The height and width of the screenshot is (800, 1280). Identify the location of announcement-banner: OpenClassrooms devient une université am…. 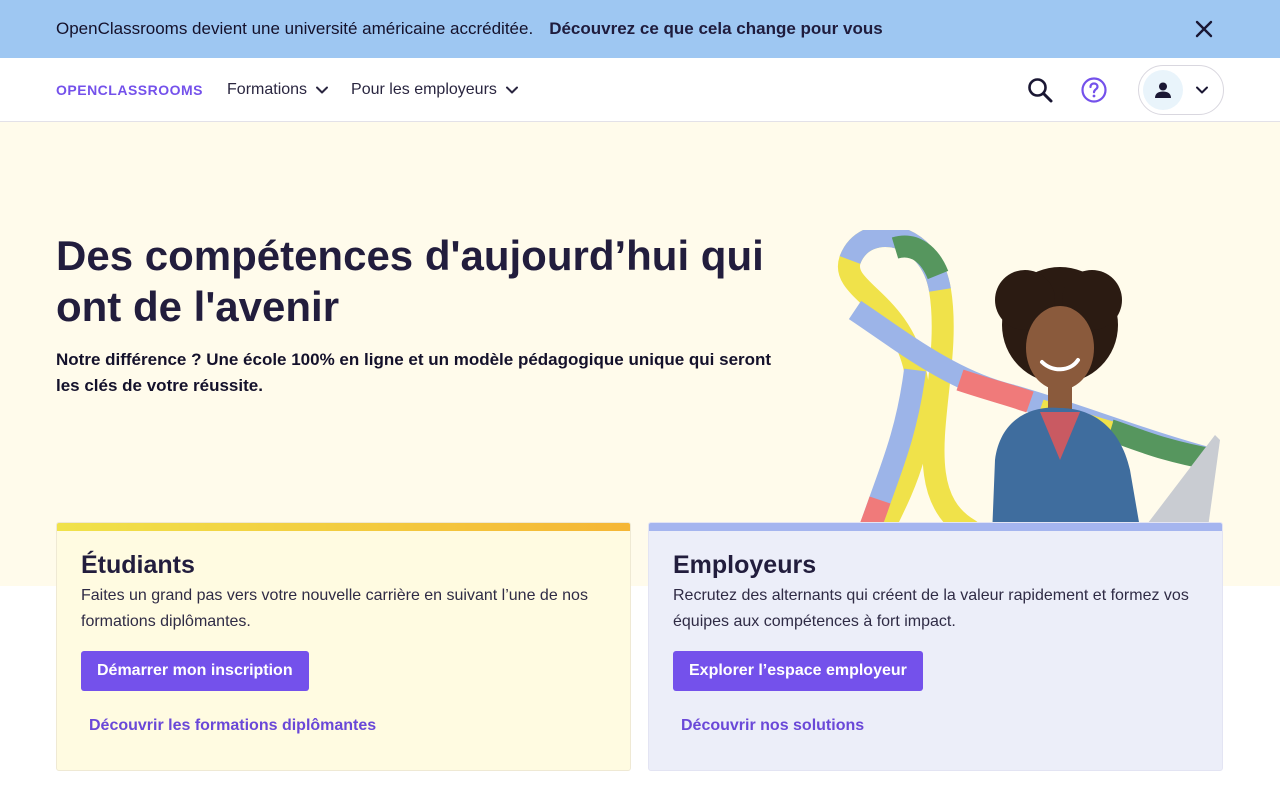
(640, 29).